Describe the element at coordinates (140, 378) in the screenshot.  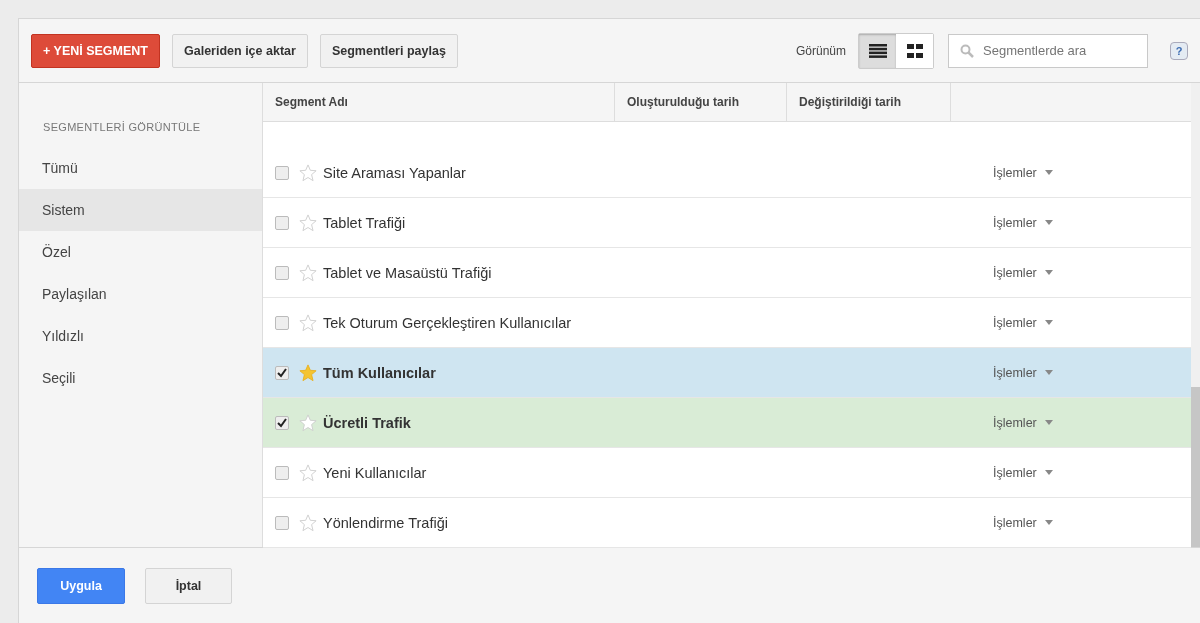
I see `sidebar-item: Seçili` at that location.